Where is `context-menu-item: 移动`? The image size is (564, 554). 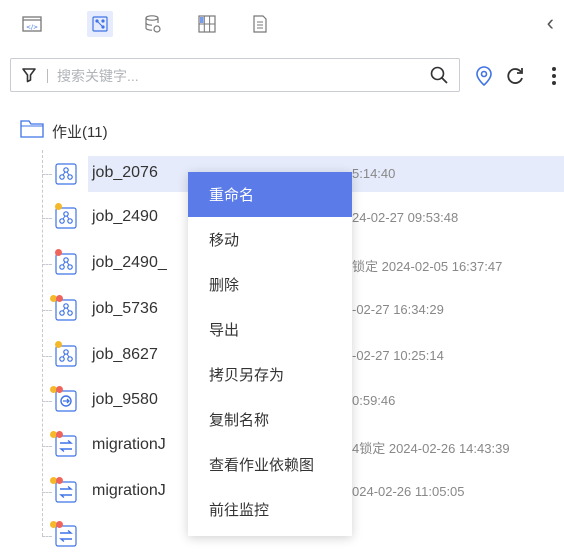 context-menu-item: 移动 is located at coordinates (270, 239).